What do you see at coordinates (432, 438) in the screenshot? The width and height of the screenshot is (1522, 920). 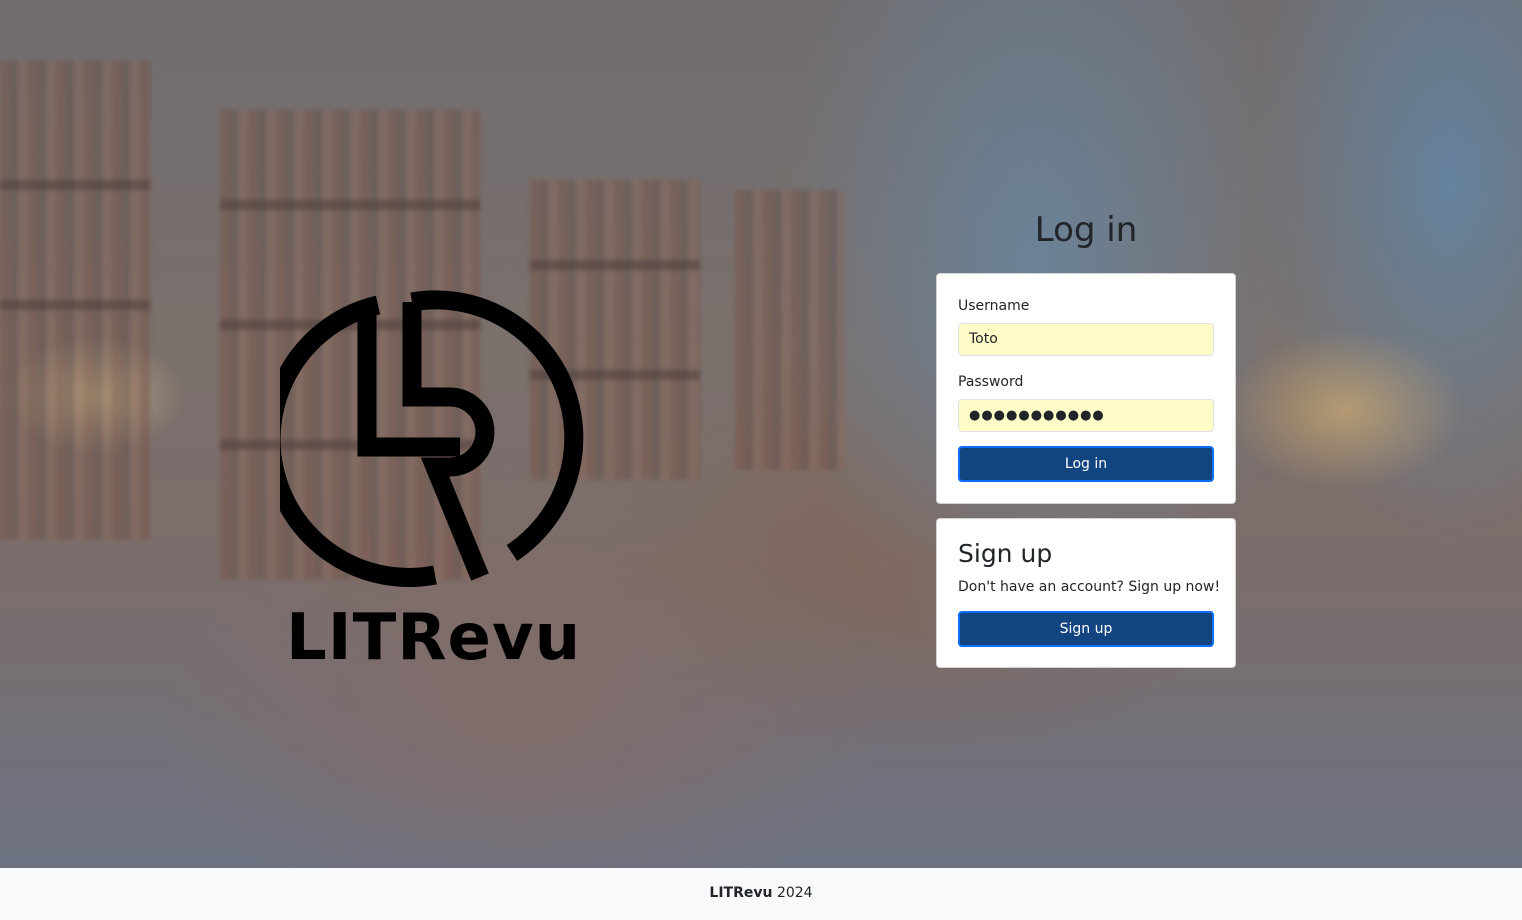 I see `lr-monogram-icon` at bounding box center [432, 438].